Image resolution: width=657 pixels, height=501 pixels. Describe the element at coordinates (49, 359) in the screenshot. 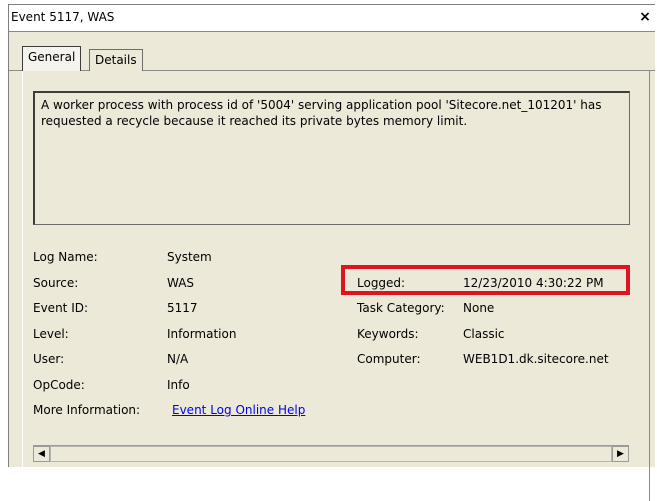

I see `user-label: User:` at that location.